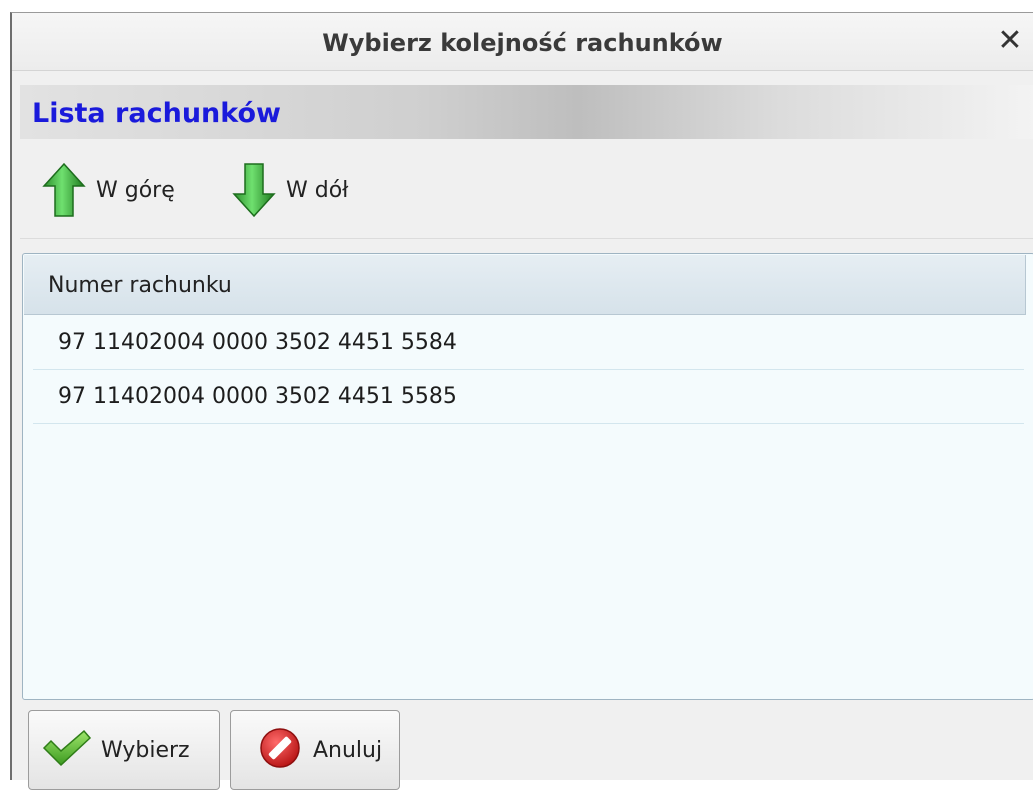  Describe the element at coordinates (67, 750) in the screenshot. I see `checkmark-icon` at that location.